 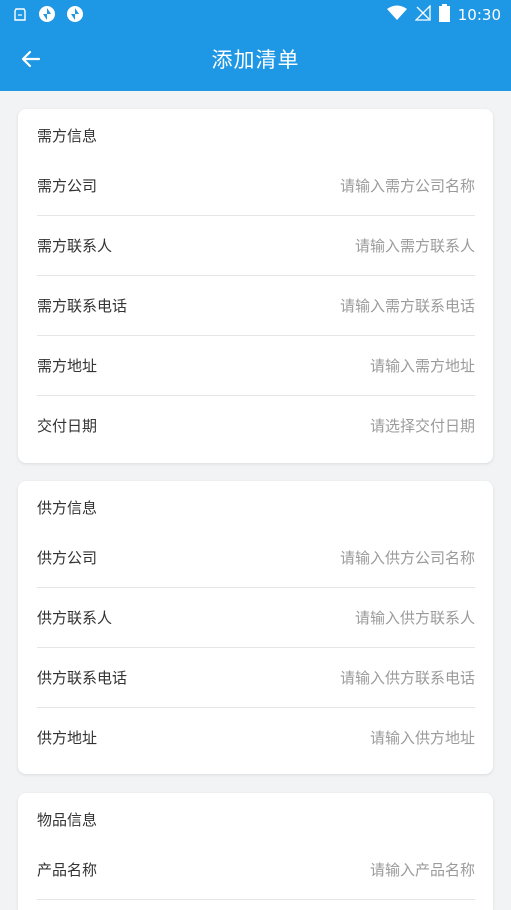 What do you see at coordinates (407, 306) in the screenshot?
I see `field-placeholder: 请输入需方联系电话` at bounding box center [407, 306].